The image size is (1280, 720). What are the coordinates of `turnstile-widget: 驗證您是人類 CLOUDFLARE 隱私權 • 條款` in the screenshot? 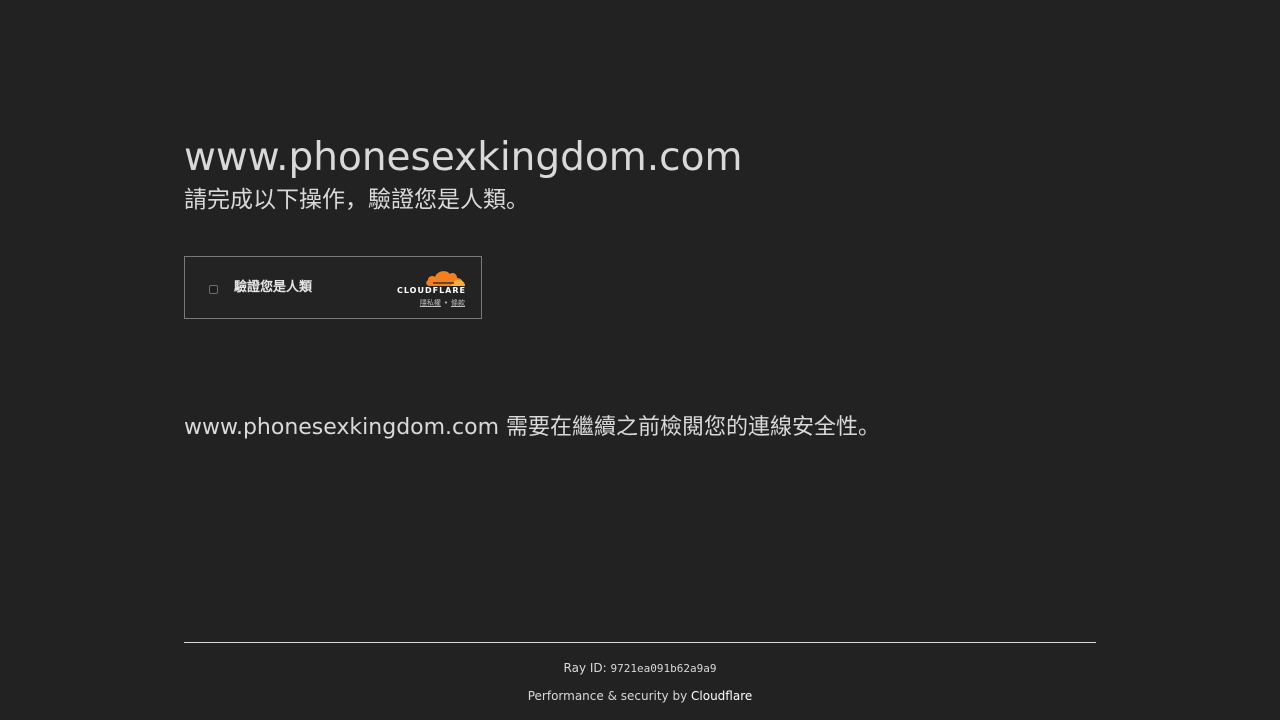 It's located at (333, 287).